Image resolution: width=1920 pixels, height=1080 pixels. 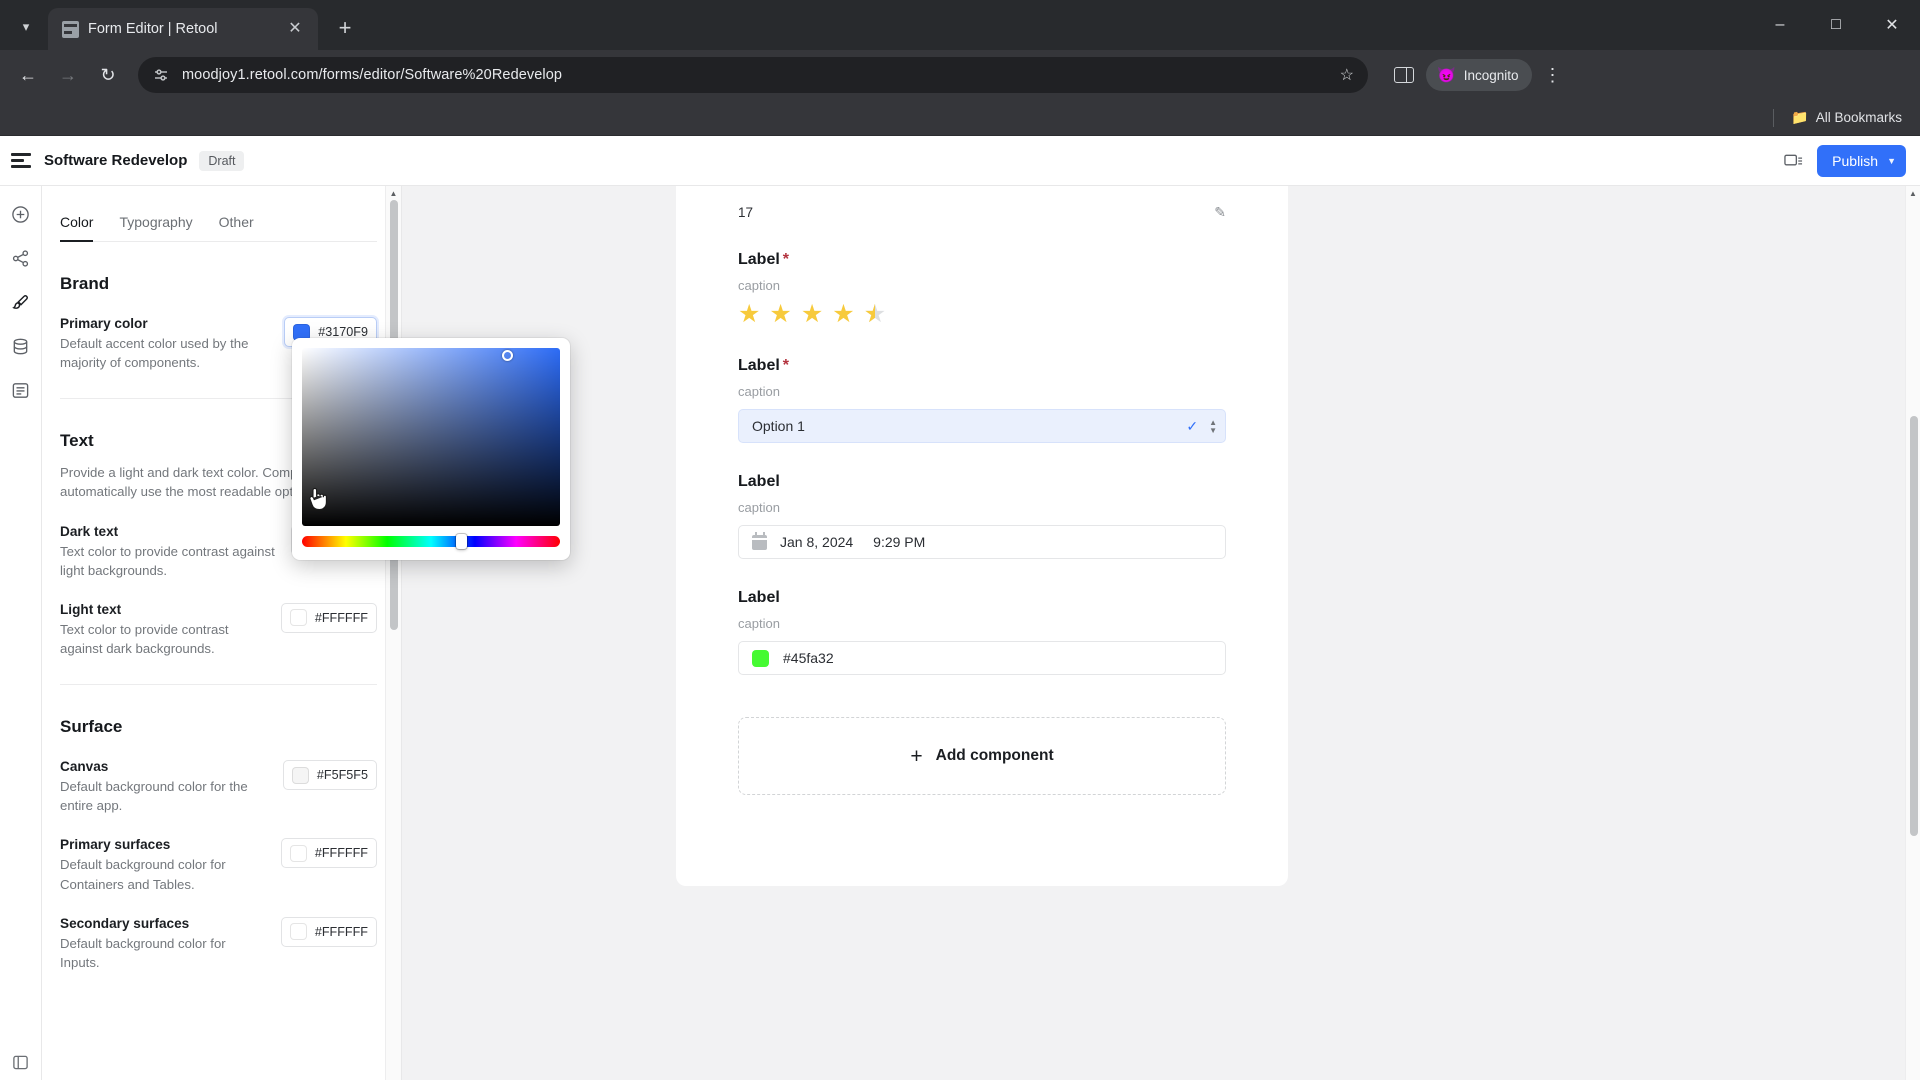 I want to click on maximize-button: □, so click(x=1836, y=25).